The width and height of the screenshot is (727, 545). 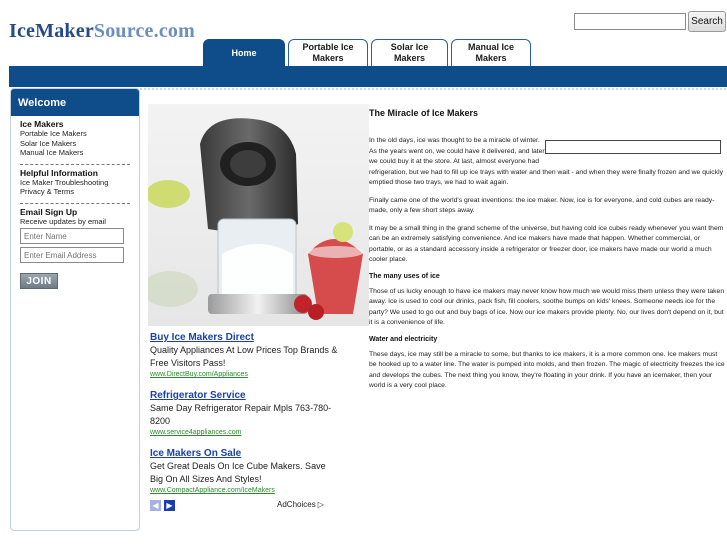 What do you see at coordinates (245, 375) in the screenshot?
I see `ad-url-link: www.DirectBuy.com/Appliances` at bounding box center [245, 375].